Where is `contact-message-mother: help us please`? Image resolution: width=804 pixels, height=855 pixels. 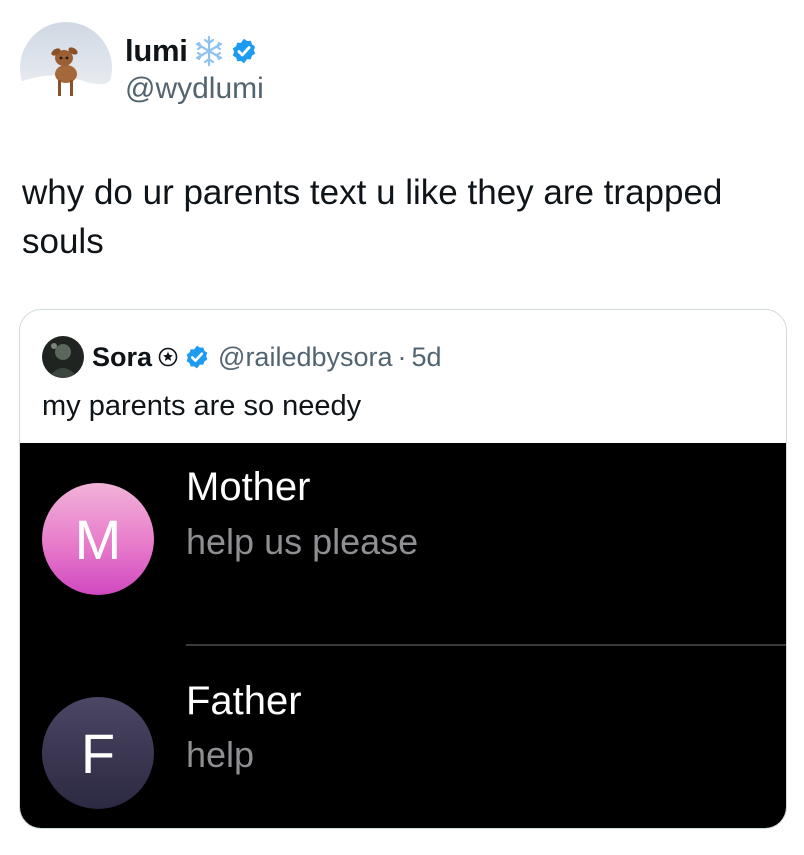
contact-message-mother: help us please is located at coordinates (302, 541).